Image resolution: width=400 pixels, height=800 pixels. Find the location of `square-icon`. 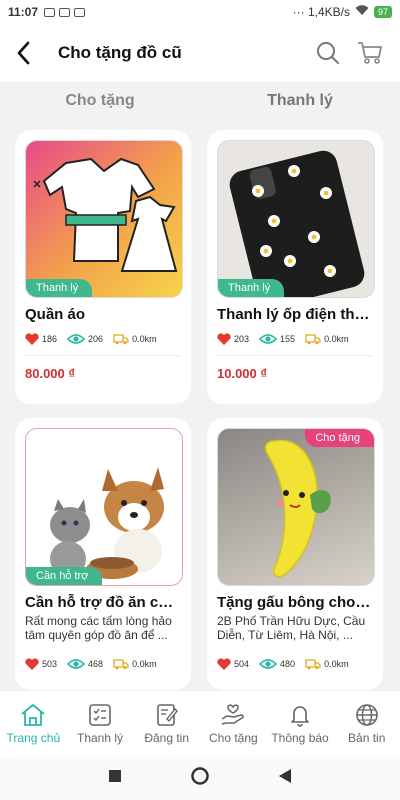

square-icon is located at coordinates (115, 776).